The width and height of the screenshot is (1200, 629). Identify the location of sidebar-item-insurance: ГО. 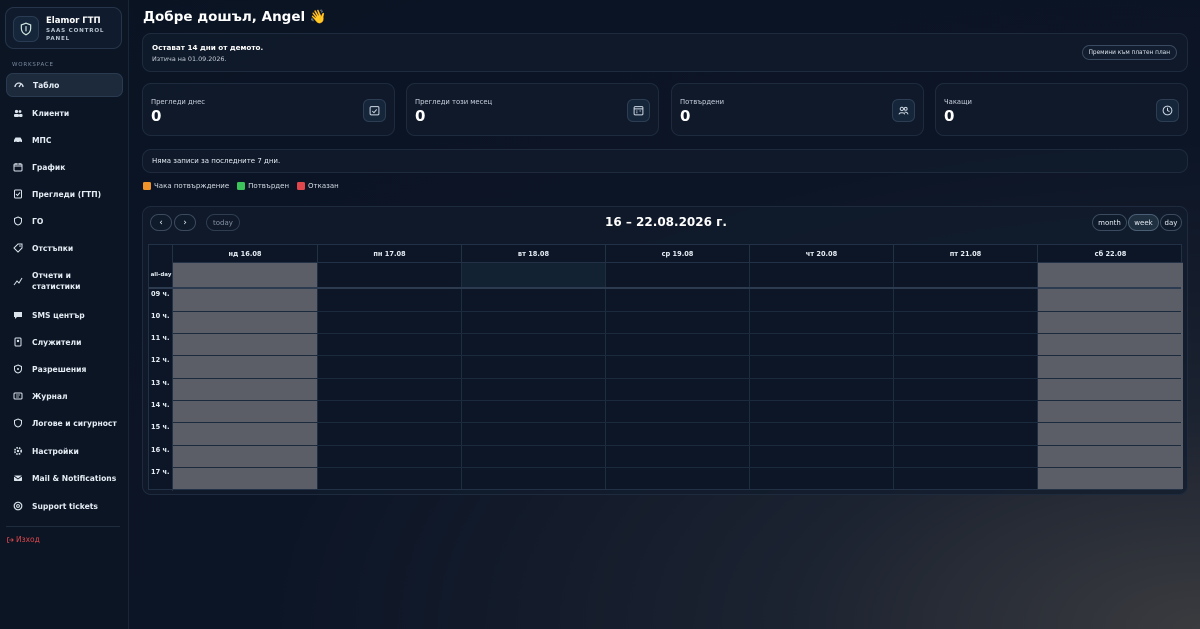
(64, 221).